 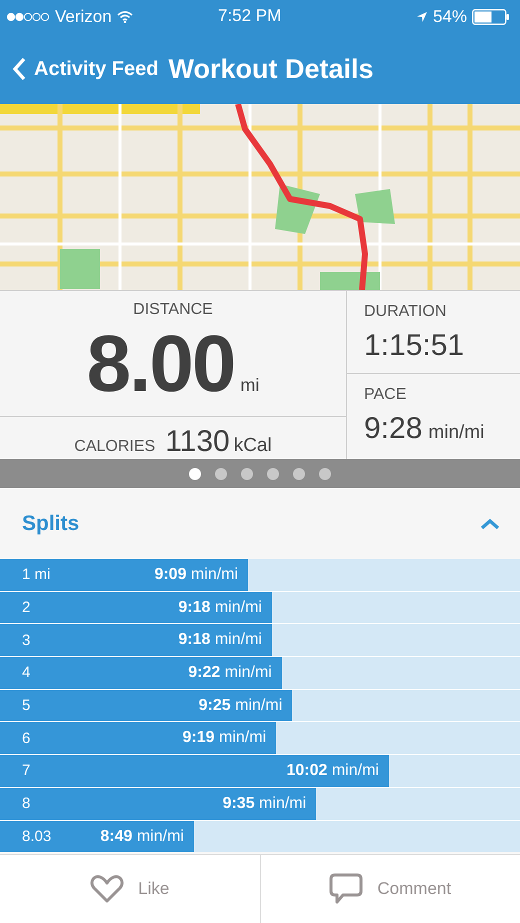 What do you see at coordinates (490, 524) in the screenshot?
I see `collapse-chevron-icon` at bounding box center [490, 524].